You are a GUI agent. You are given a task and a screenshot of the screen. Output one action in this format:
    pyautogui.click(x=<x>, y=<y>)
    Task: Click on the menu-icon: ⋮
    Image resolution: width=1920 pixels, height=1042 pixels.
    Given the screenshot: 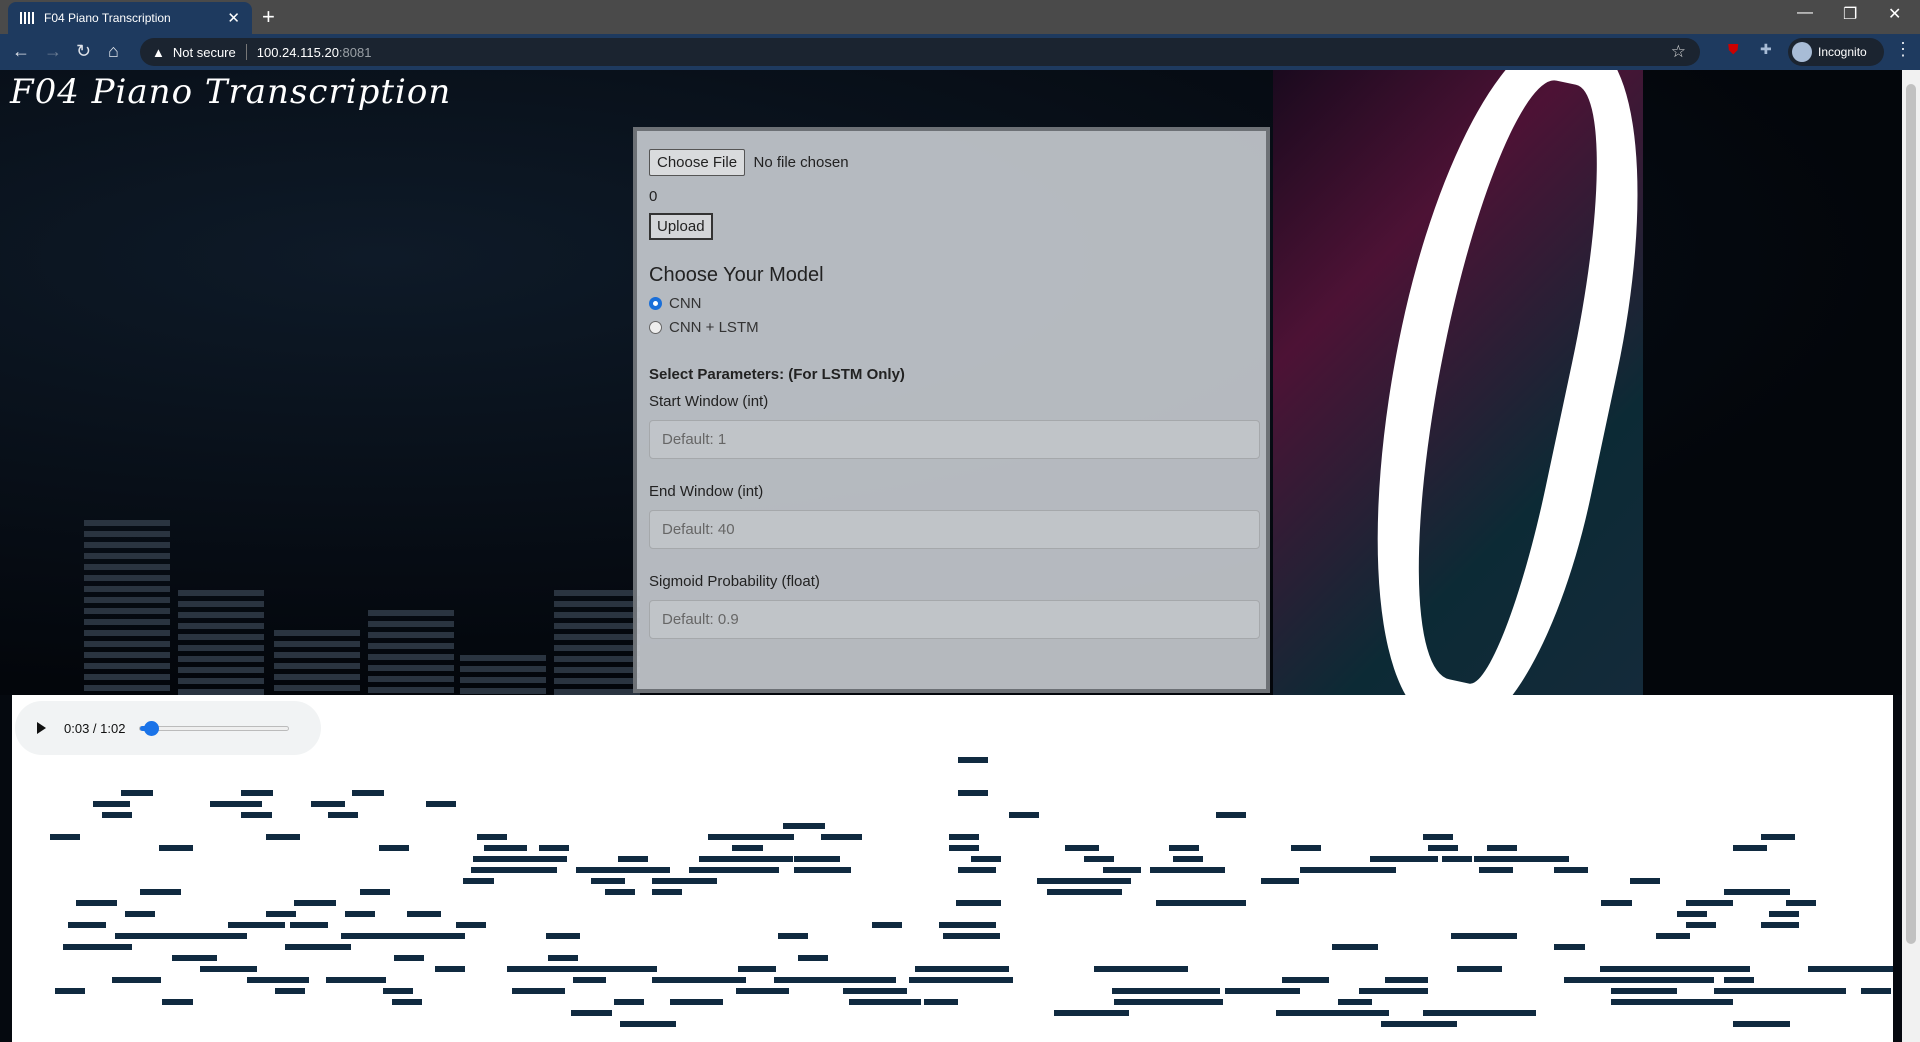 What is the action you would take?
    pyautogui.click(x=1903, y=49)
    